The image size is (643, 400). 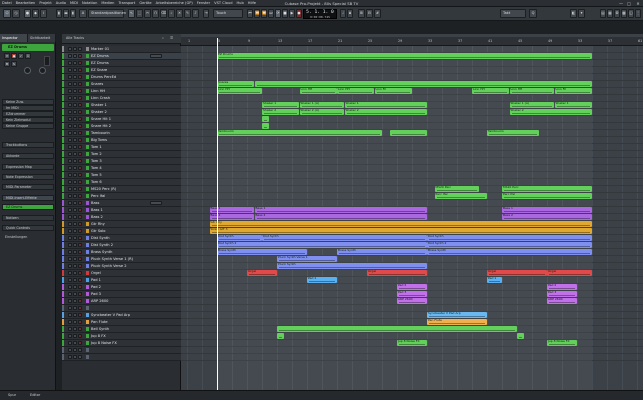 I want to click on track-row: Pluck Synth Verse 2, so click(x=121, y=266).